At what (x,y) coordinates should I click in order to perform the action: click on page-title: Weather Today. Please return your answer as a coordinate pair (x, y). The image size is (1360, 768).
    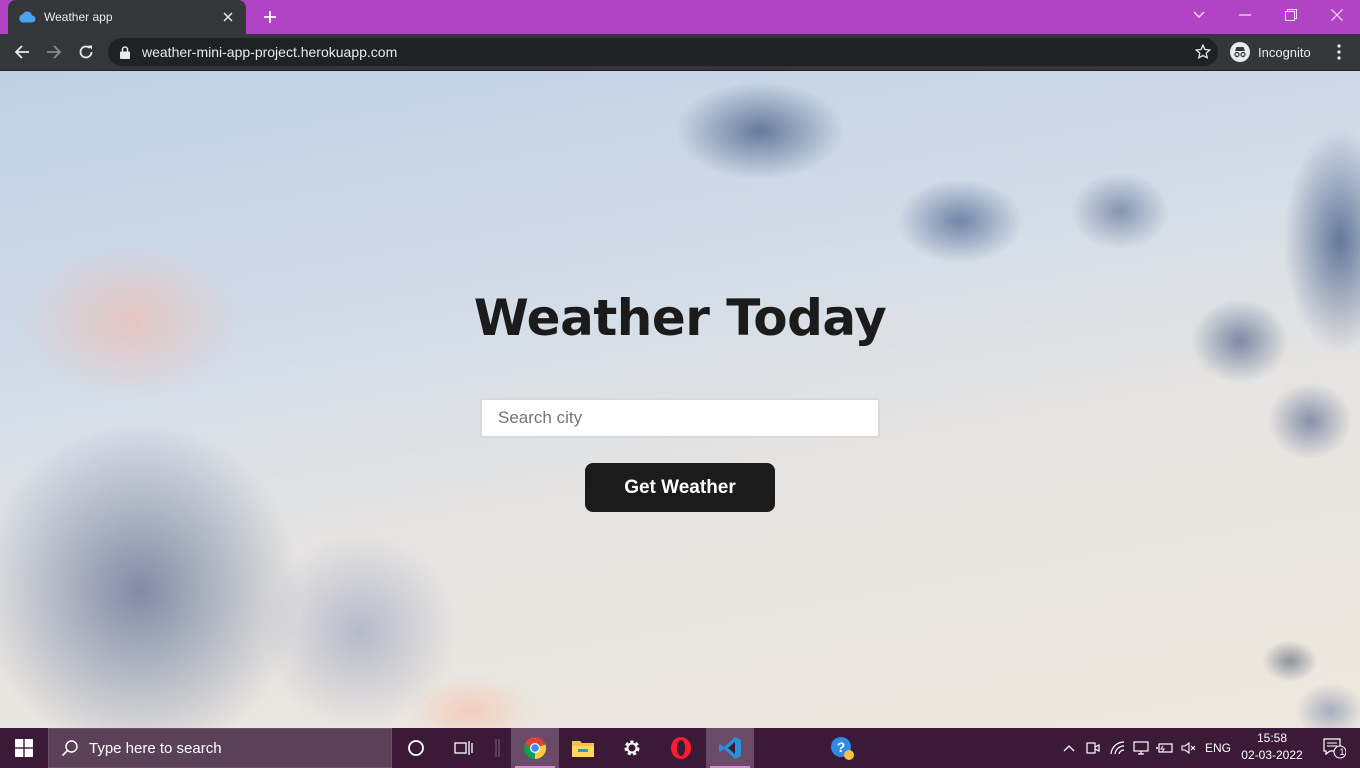
    Looking at the image, I should click on (680, 318).